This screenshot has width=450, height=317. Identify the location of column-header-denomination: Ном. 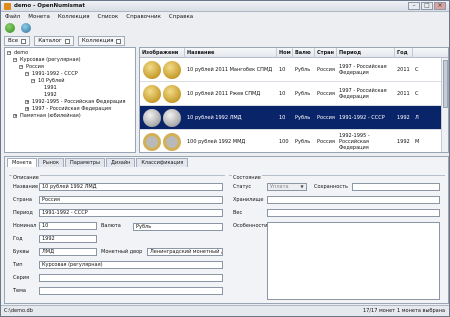
(285, 53).